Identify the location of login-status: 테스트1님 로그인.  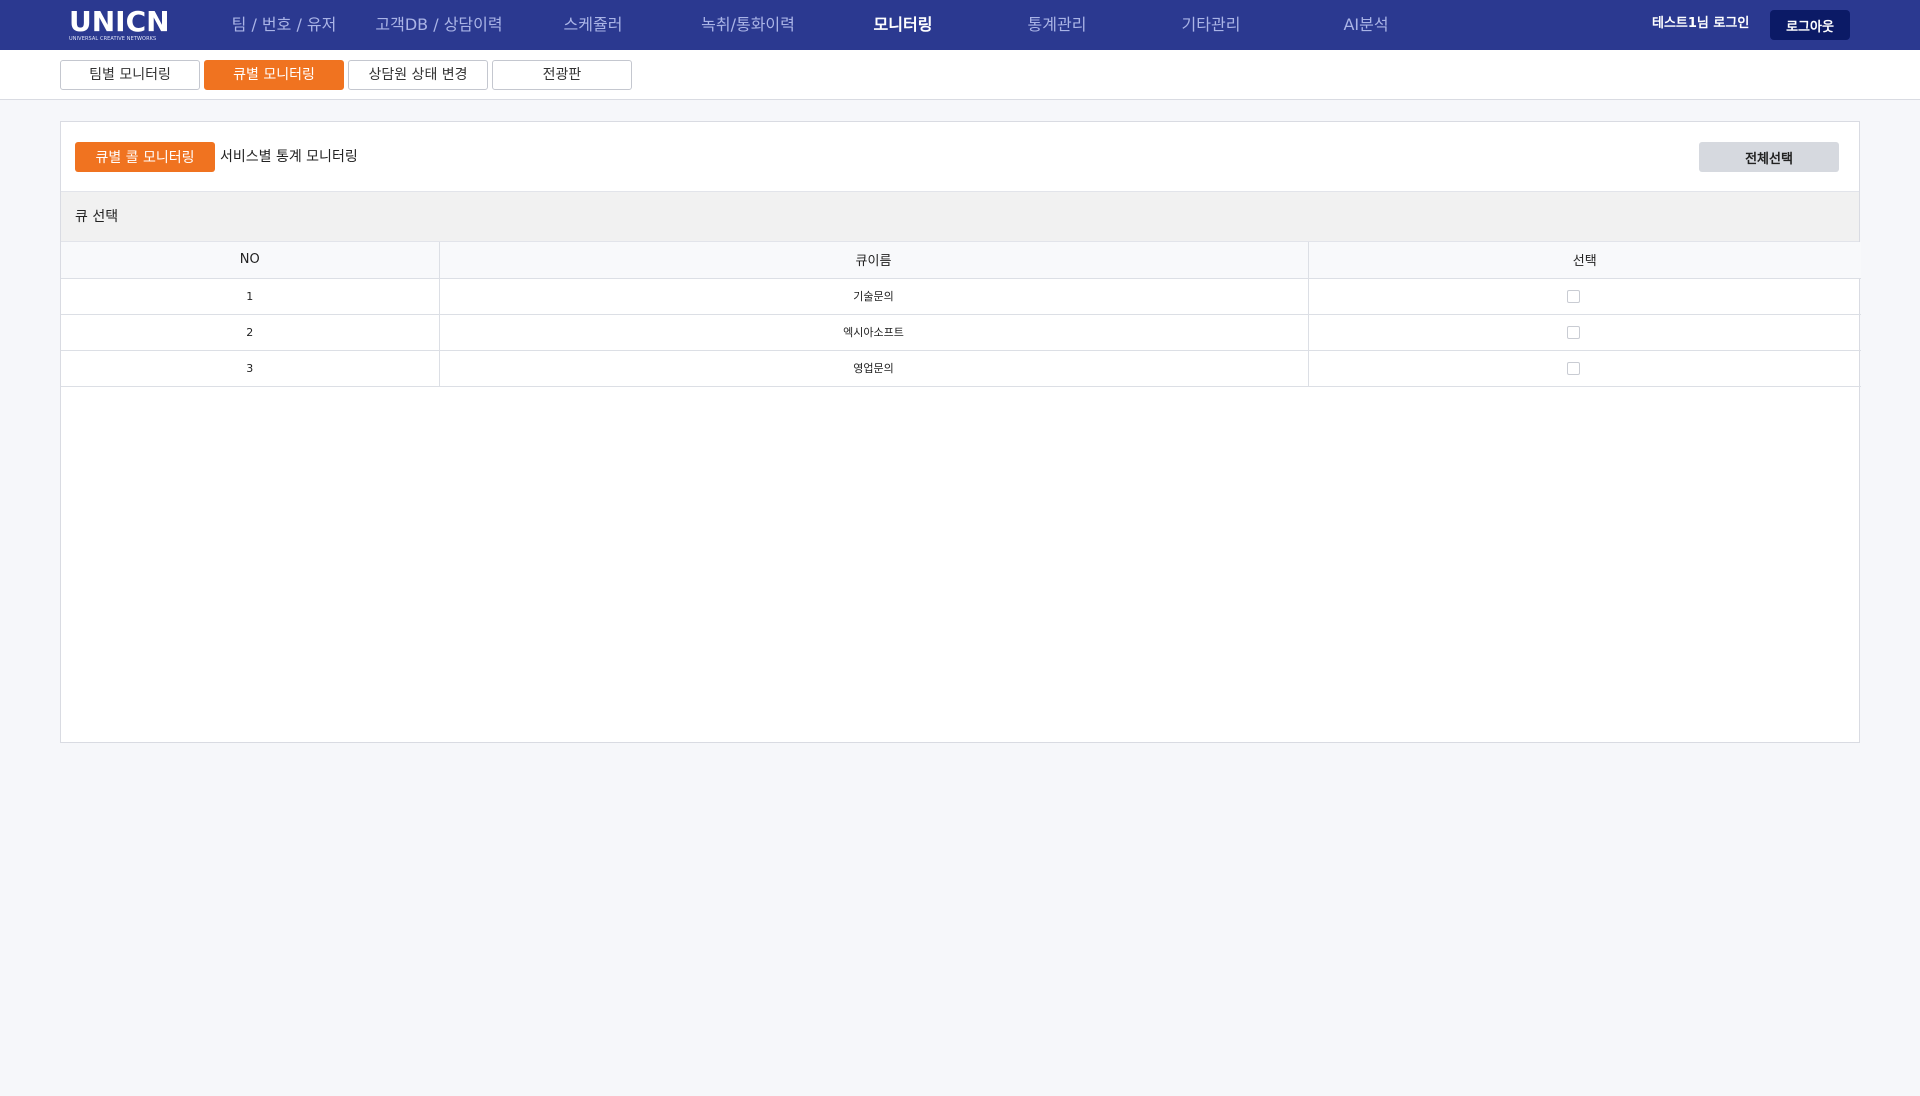
(1701, 23).